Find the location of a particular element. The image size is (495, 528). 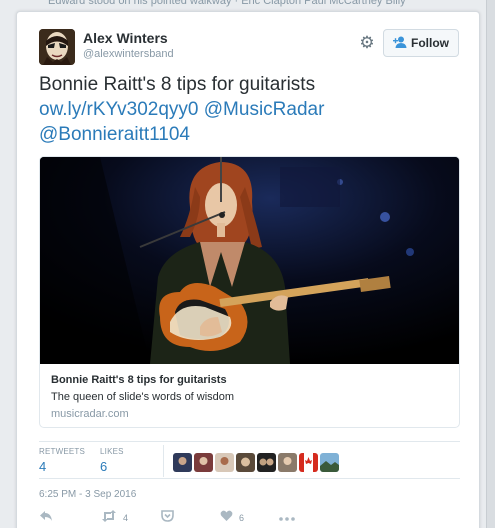

pocket-icon is located at coordinates (167, 517).